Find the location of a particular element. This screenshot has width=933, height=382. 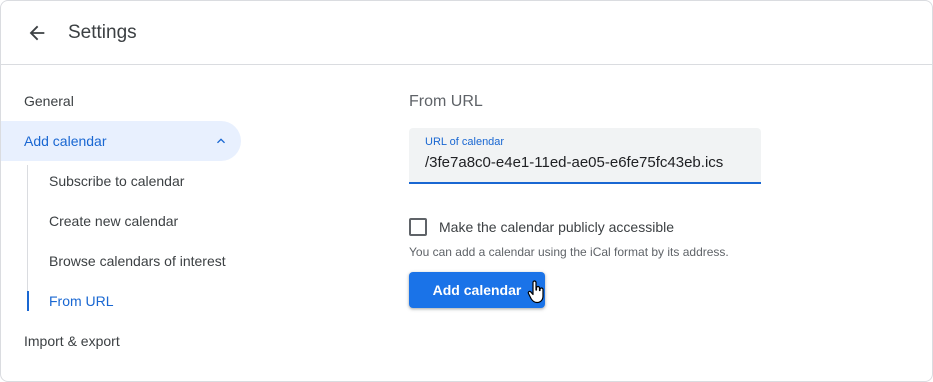

section-title: From URL is located at coordinates (446, 101).